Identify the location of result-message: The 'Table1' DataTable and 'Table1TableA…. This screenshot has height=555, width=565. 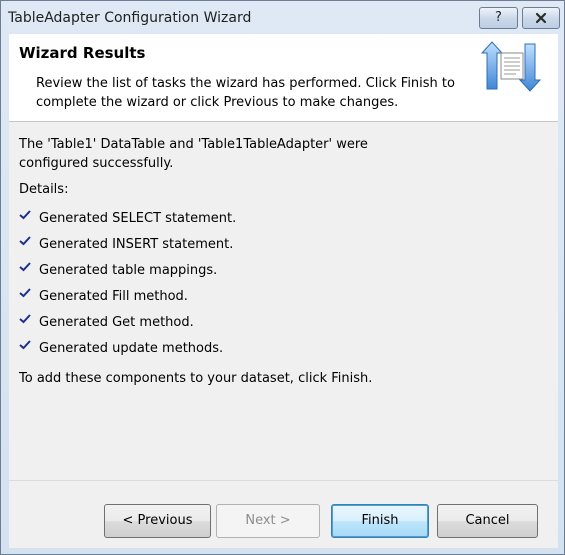
(193, 154).